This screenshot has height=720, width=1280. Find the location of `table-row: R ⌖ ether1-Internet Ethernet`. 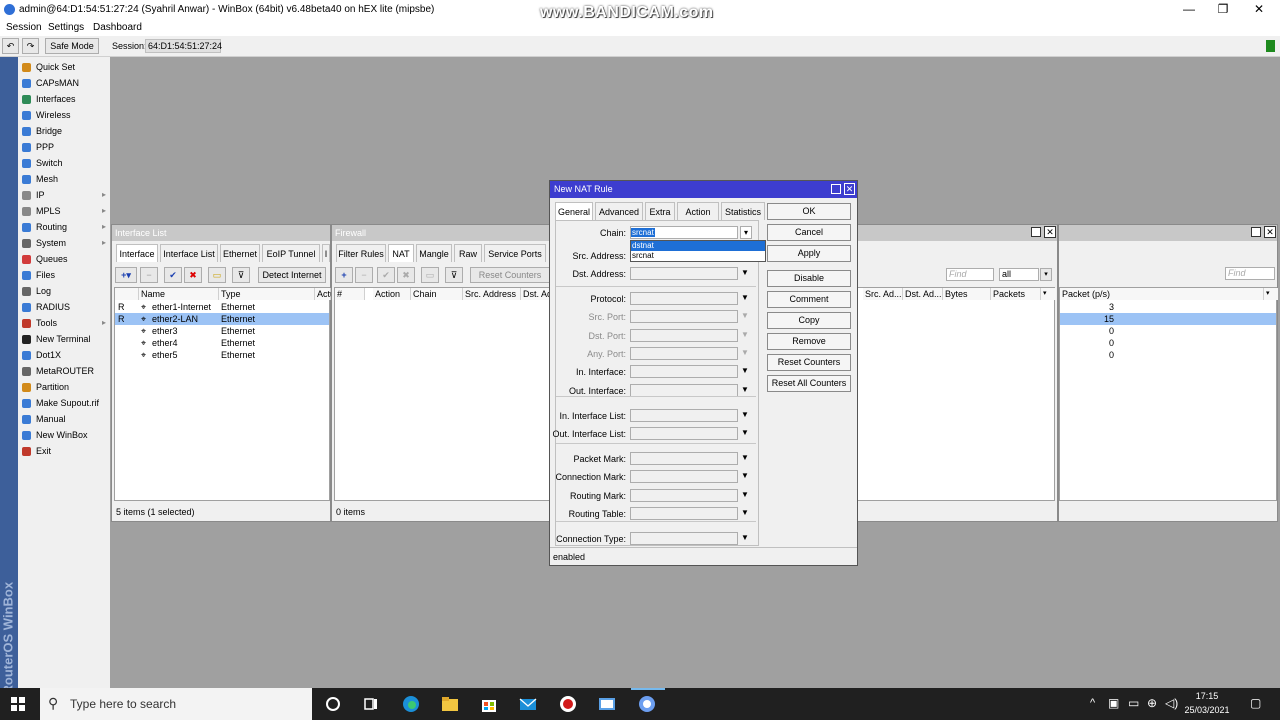

table-row: R ⌖ ether1-Internet Ethernet is located at coordinates (222, 307).